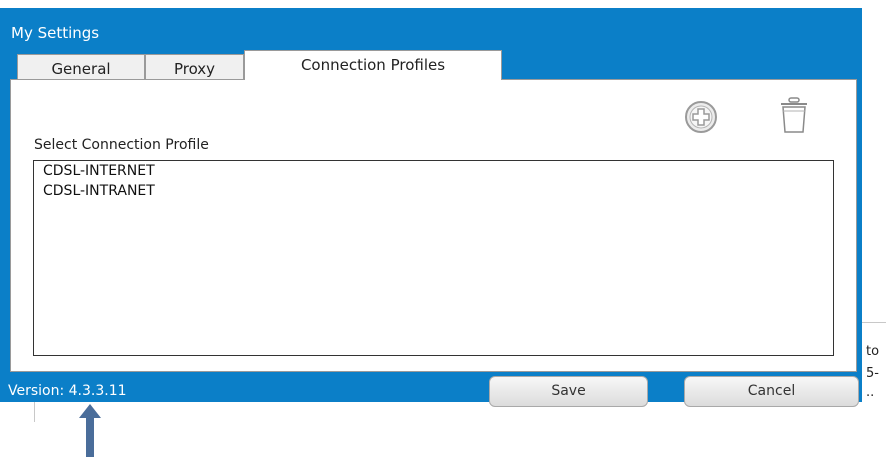  What do you see at coordinates (872, 373) in the screenshot?
I see `background-text-fragment: 5-` at bounding box center [872, 373].